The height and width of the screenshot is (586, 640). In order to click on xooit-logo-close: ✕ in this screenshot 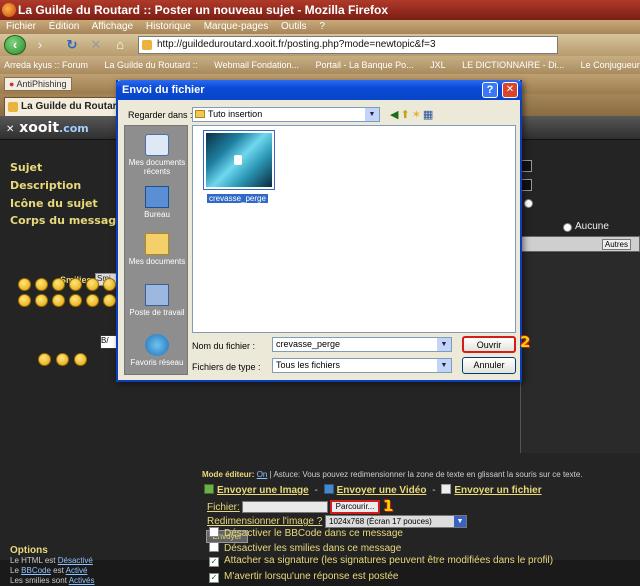, I will do `click(10, 129)`.